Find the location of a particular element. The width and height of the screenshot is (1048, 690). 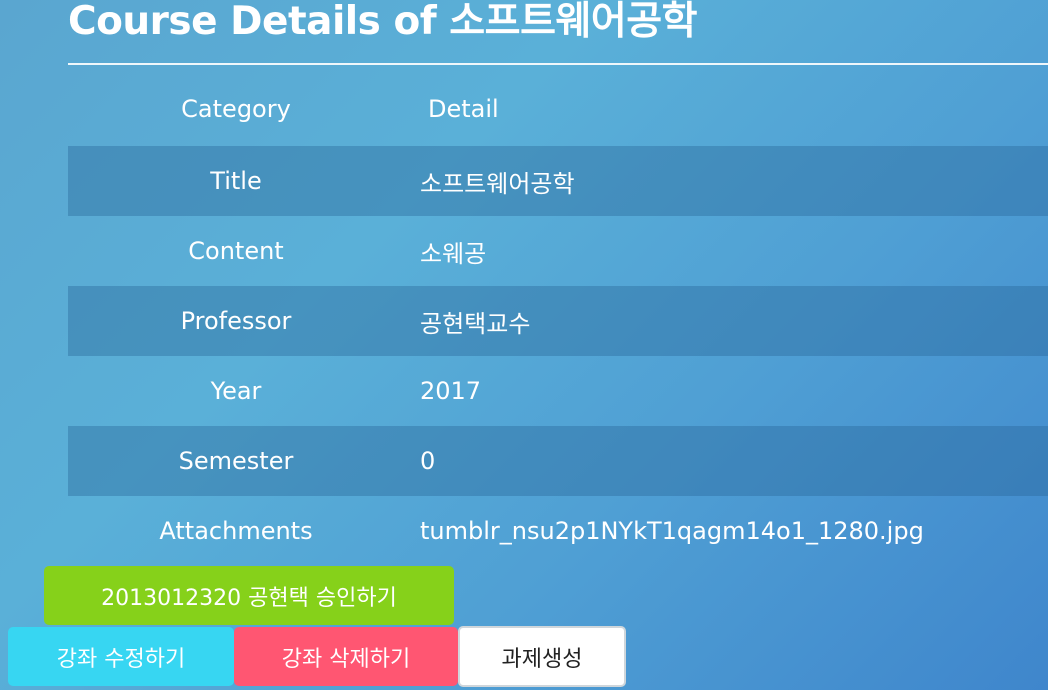

table-row-semester: Semester 0 is located at coordinates (558, 461).